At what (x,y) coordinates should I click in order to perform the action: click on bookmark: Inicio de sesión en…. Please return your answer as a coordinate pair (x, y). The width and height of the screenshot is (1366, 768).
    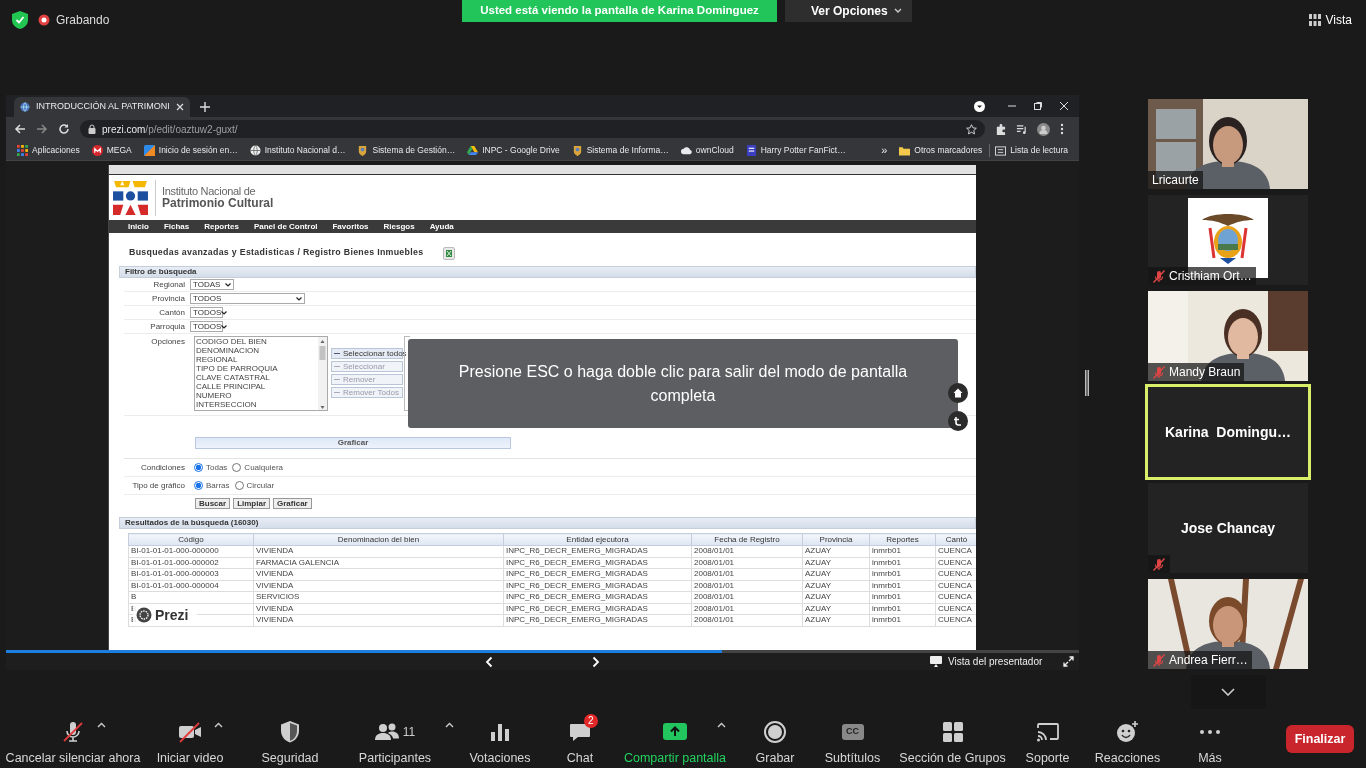
    Looking at the image, I should click on (190, 150).